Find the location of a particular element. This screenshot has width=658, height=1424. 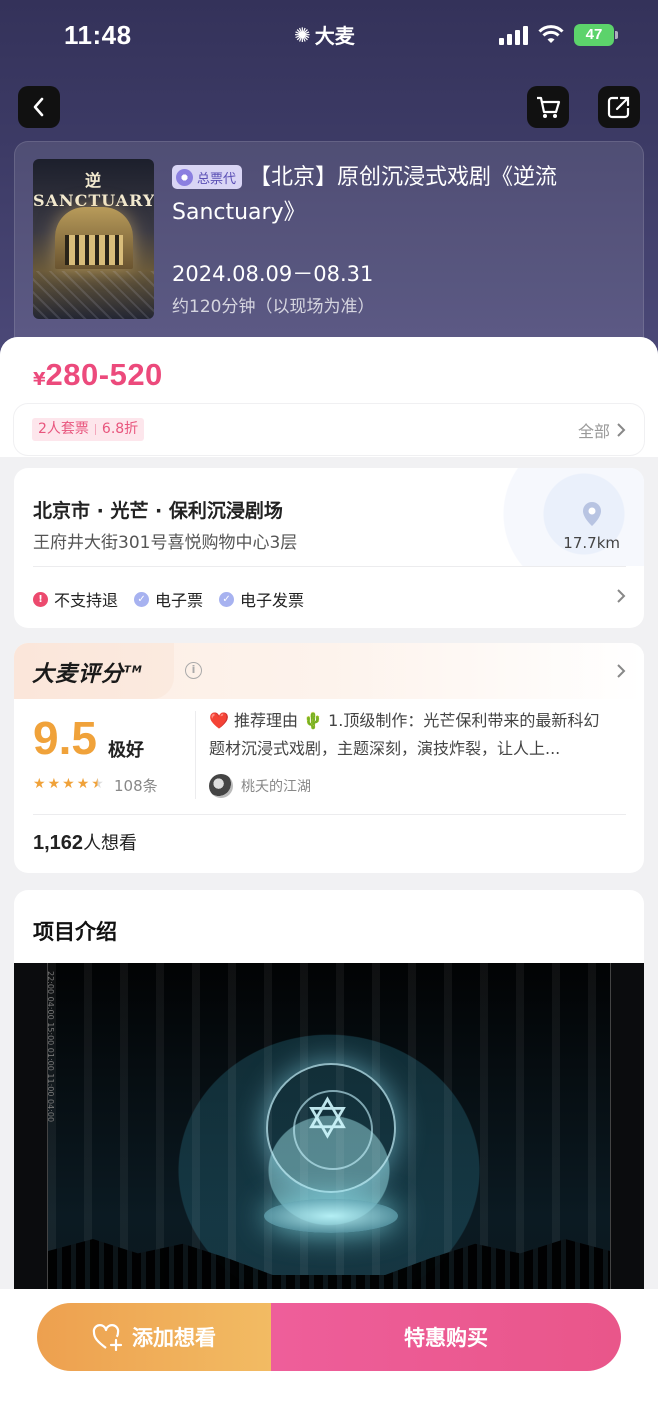

agency-logo-icon is located at coordinates (184, 177).